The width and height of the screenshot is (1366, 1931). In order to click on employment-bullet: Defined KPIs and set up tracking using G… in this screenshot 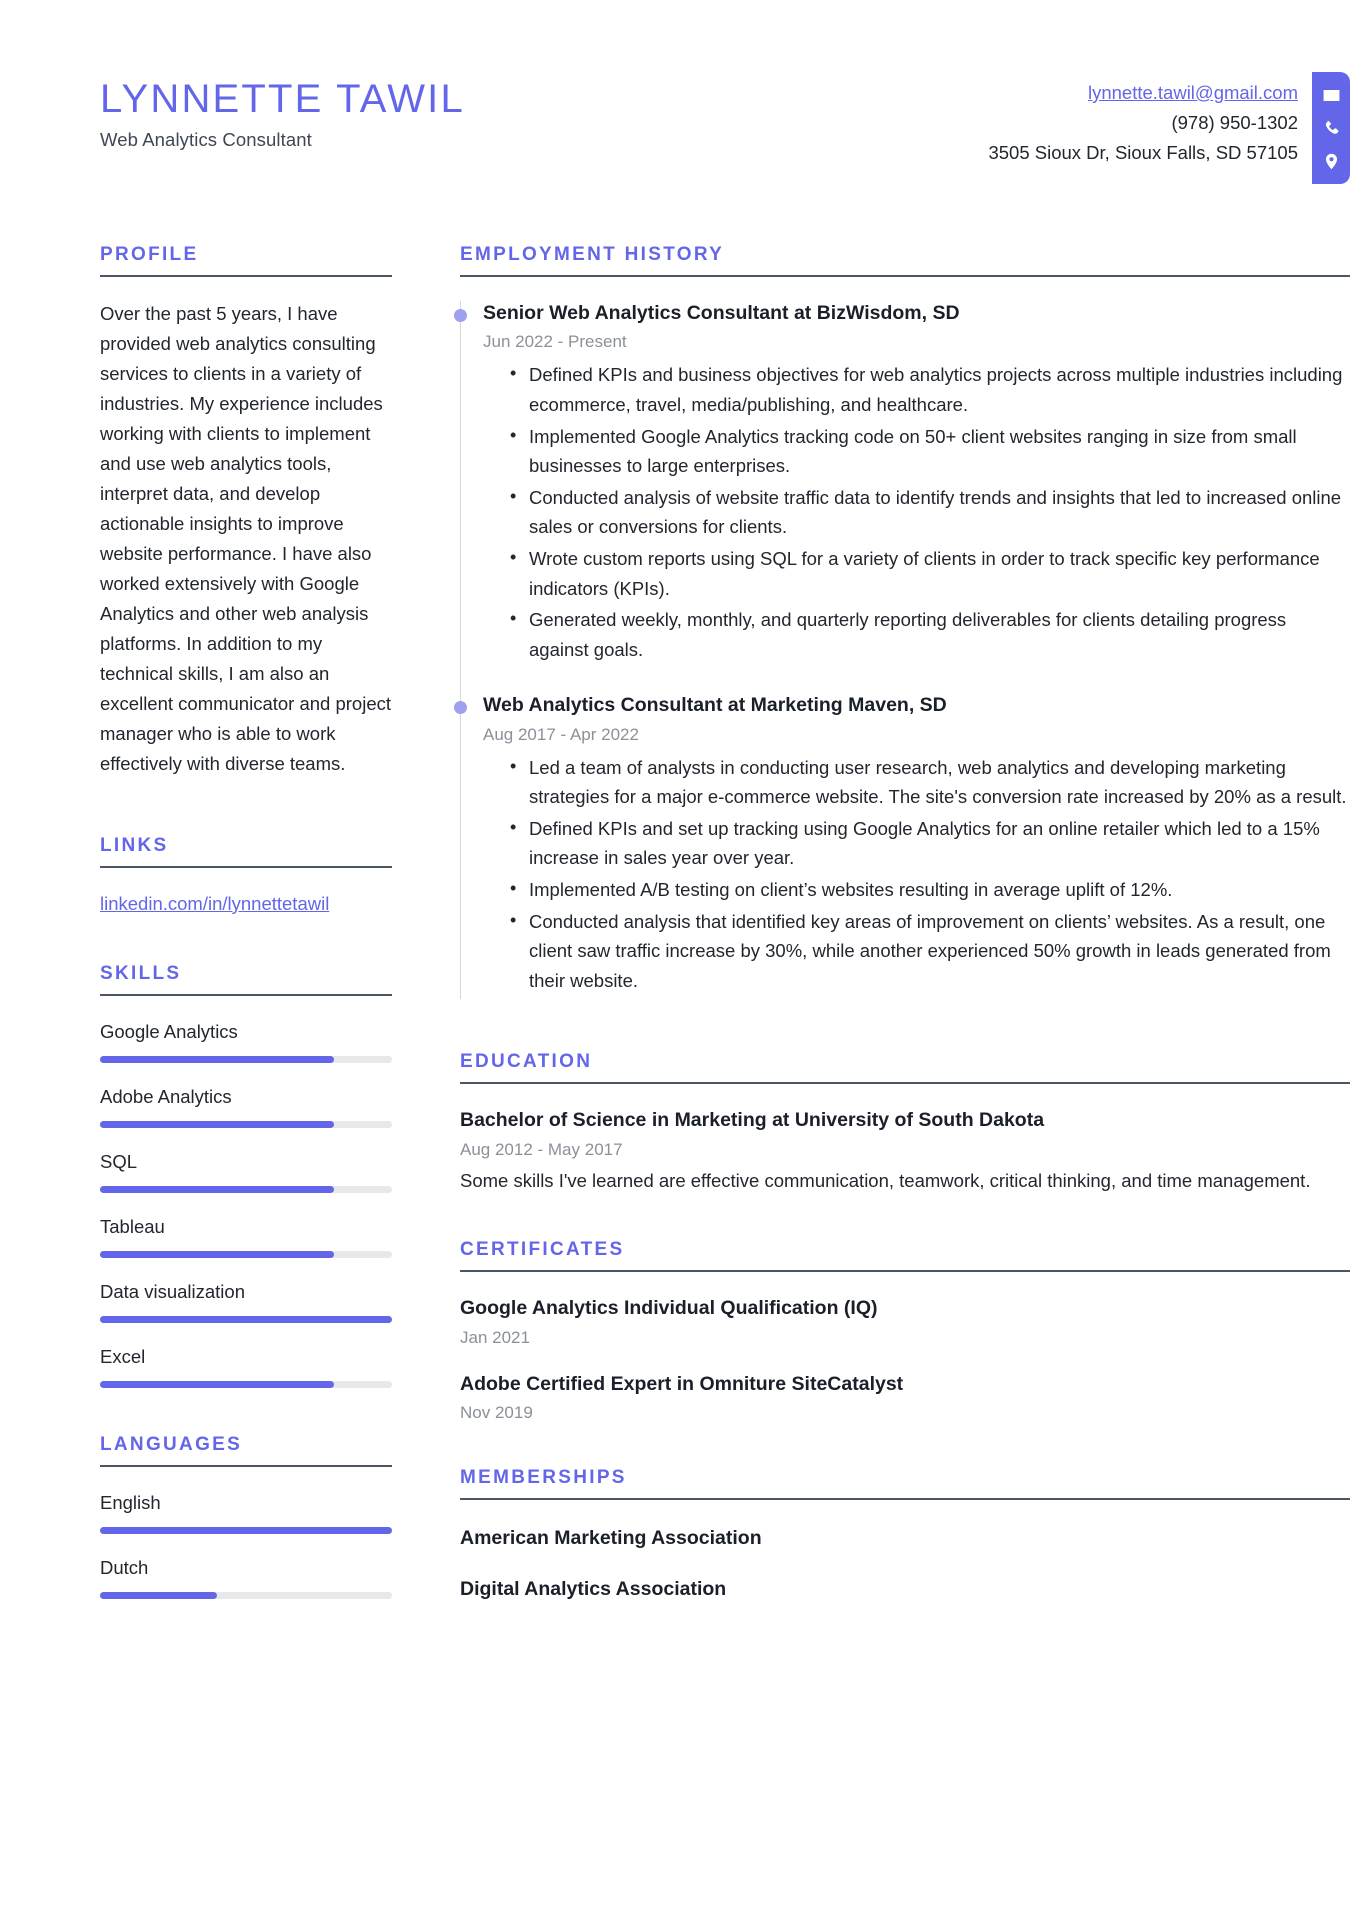, I will do `click(930, 843)`.